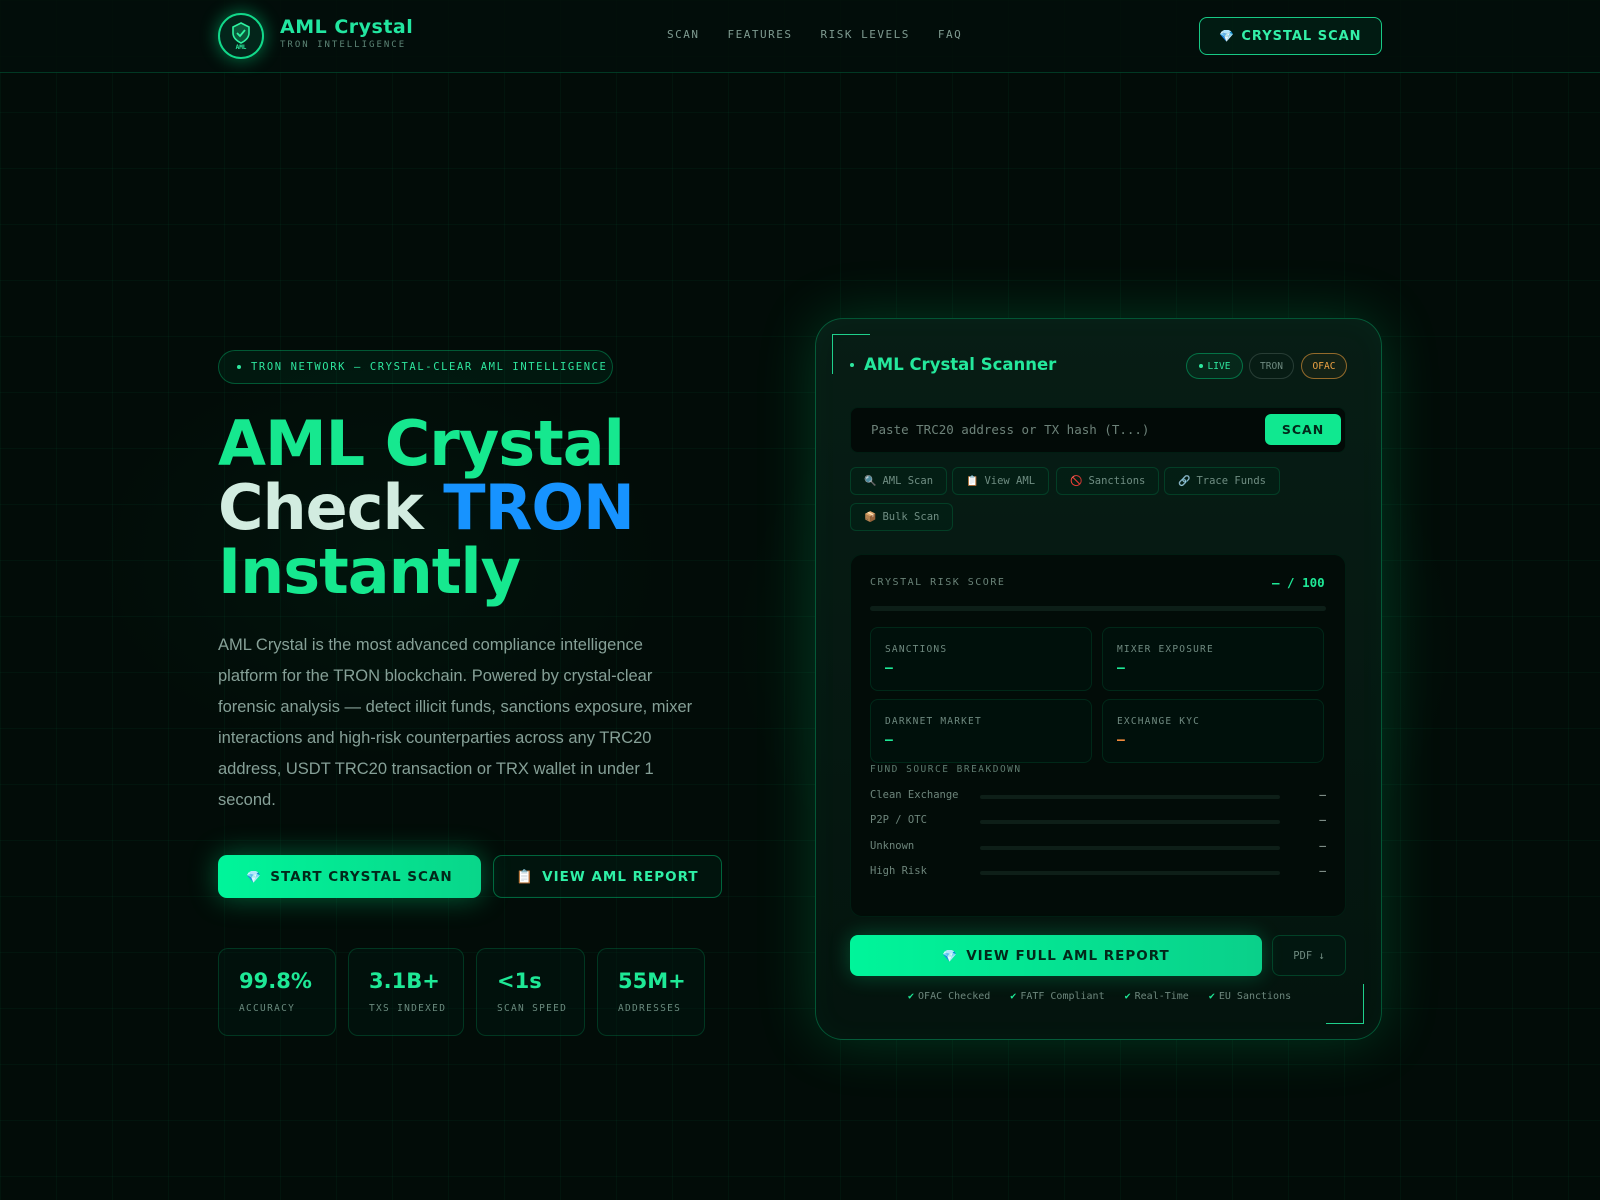 This screenshot has height=1200, width=1600. Describe the element at coordinates (950, 34) in the screenshot. I see `nav-link-faq: FAQ` at that location.